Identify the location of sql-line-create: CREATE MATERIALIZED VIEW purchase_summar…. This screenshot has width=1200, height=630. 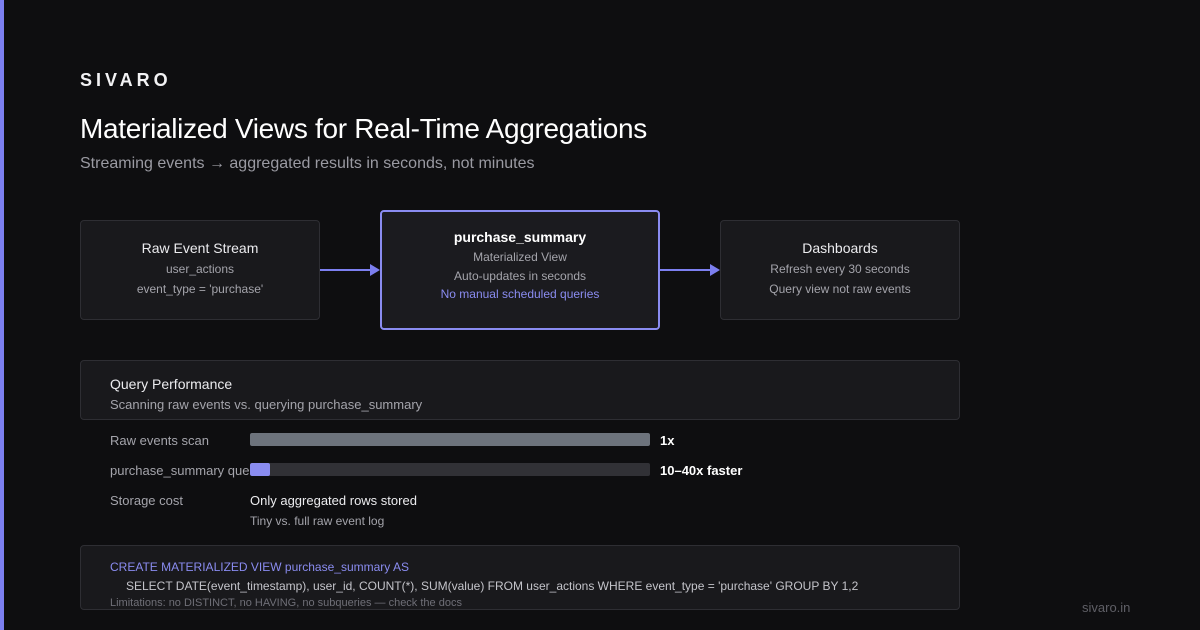
(259, 567).